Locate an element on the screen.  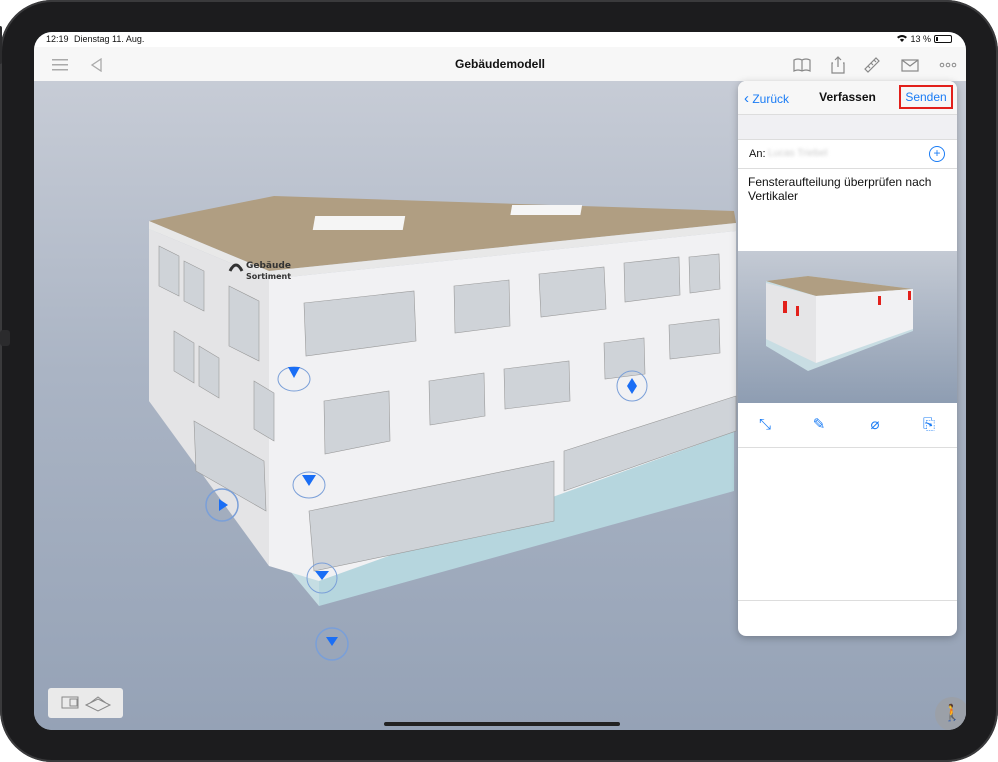
more-icon is located at coordinates (948, 65).